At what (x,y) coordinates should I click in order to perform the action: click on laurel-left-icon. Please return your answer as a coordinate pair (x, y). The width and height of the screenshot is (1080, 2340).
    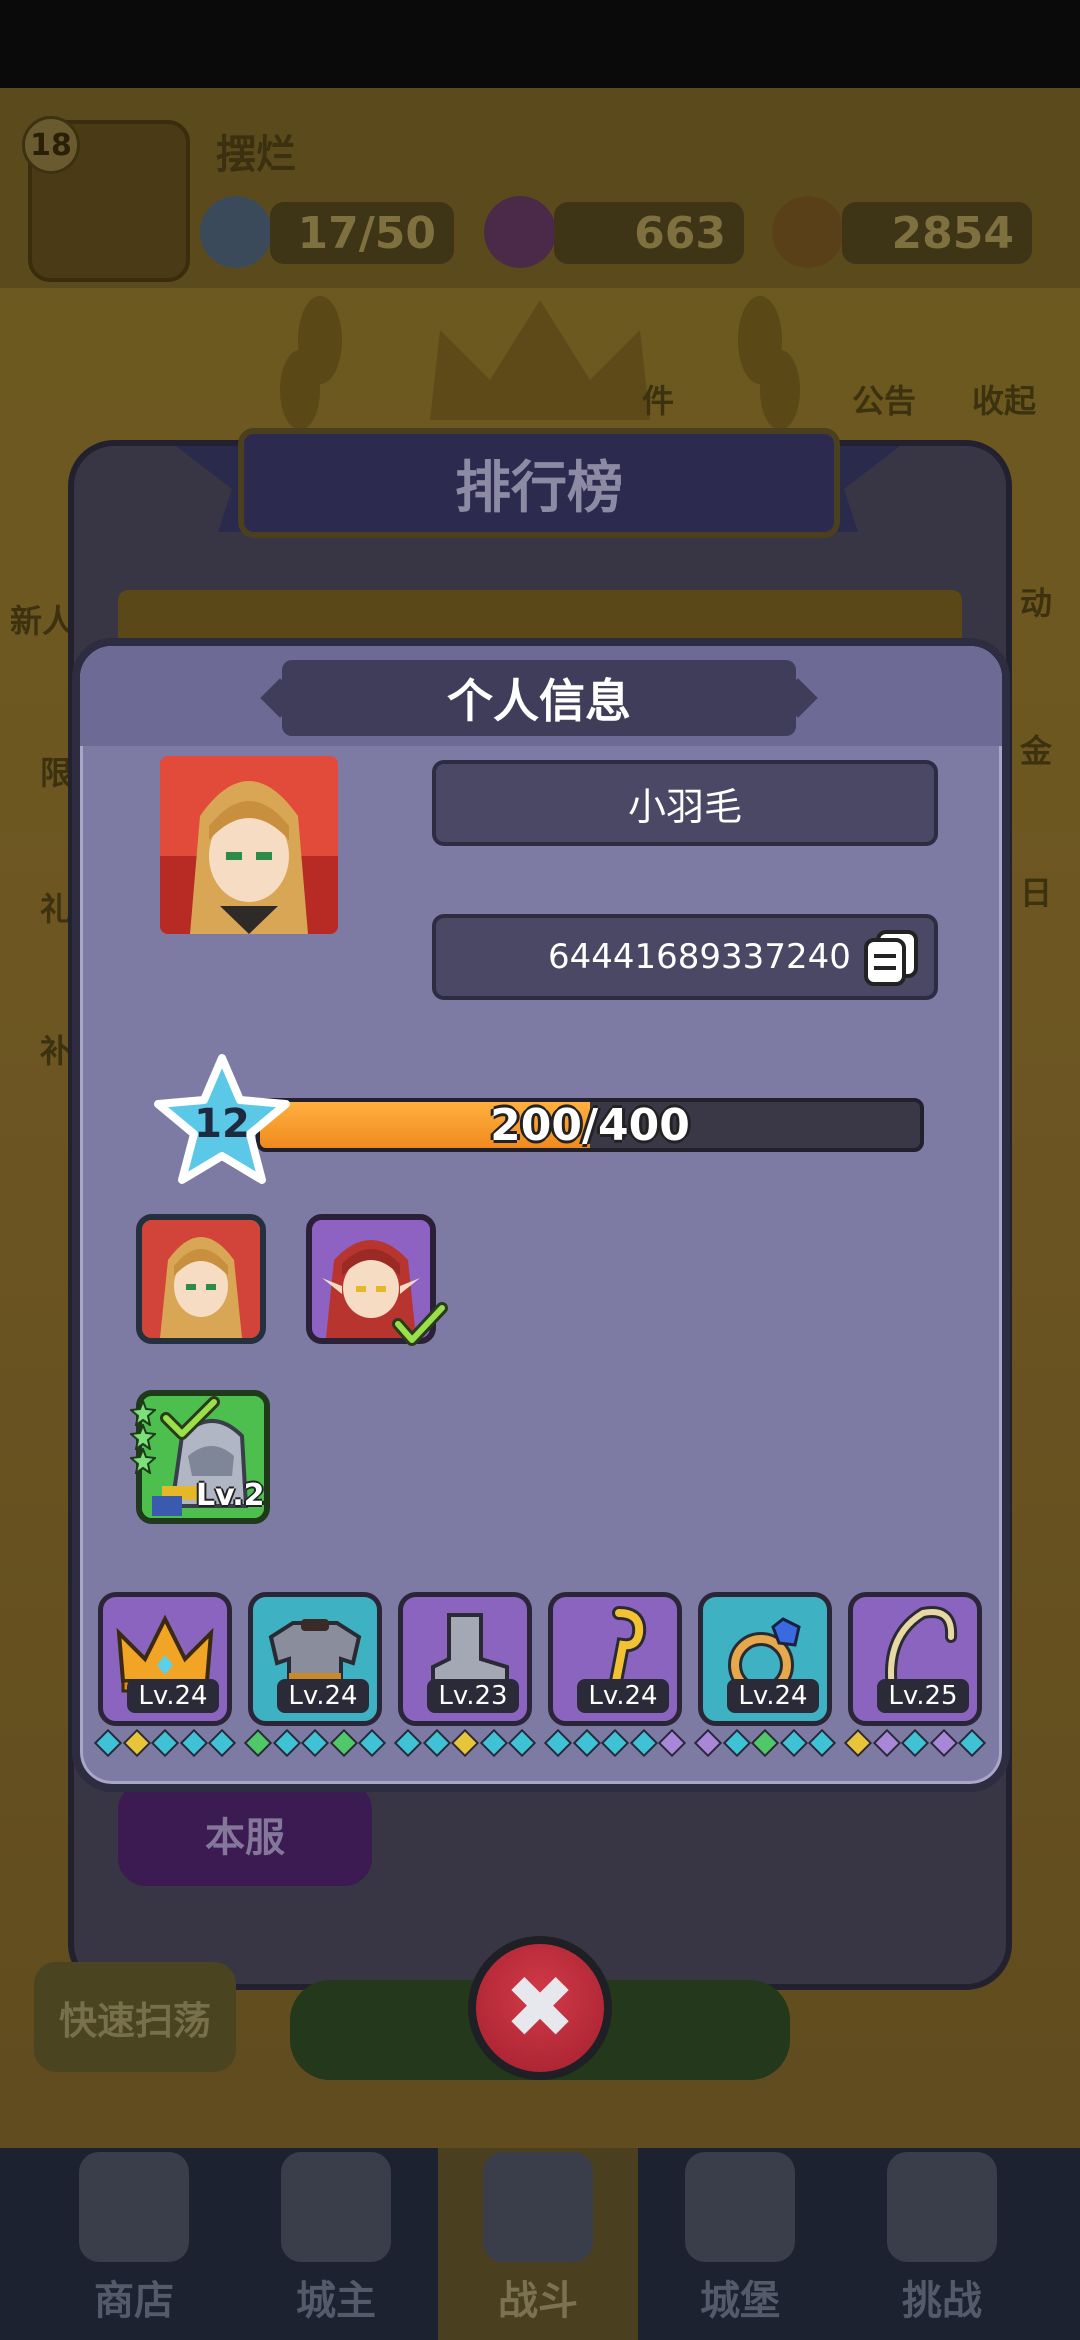
    Looking at the image, I should click on (311, 363).